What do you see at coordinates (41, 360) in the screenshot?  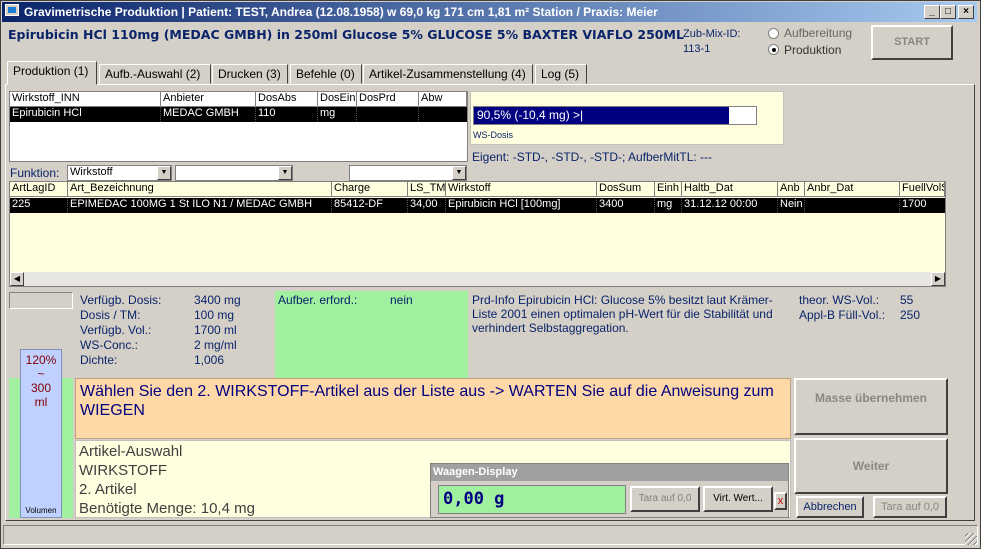 I see `volume-percent: 120%` at bounding box center [41, 360].